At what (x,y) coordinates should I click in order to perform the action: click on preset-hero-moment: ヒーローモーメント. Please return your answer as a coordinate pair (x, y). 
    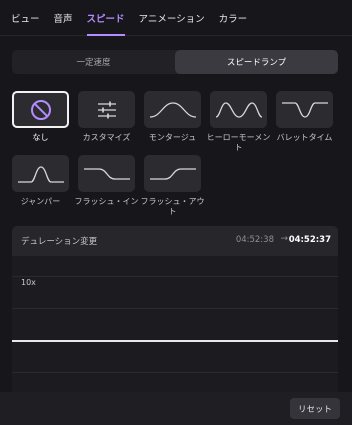
    Looking at the image, I should click on (238, 122).